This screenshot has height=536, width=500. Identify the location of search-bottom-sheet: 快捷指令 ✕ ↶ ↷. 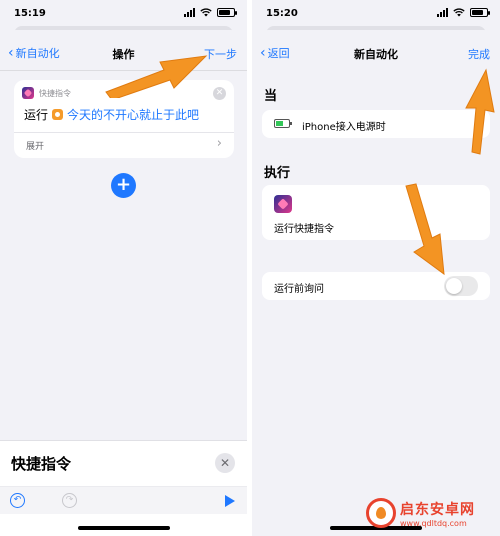
(123, 488).